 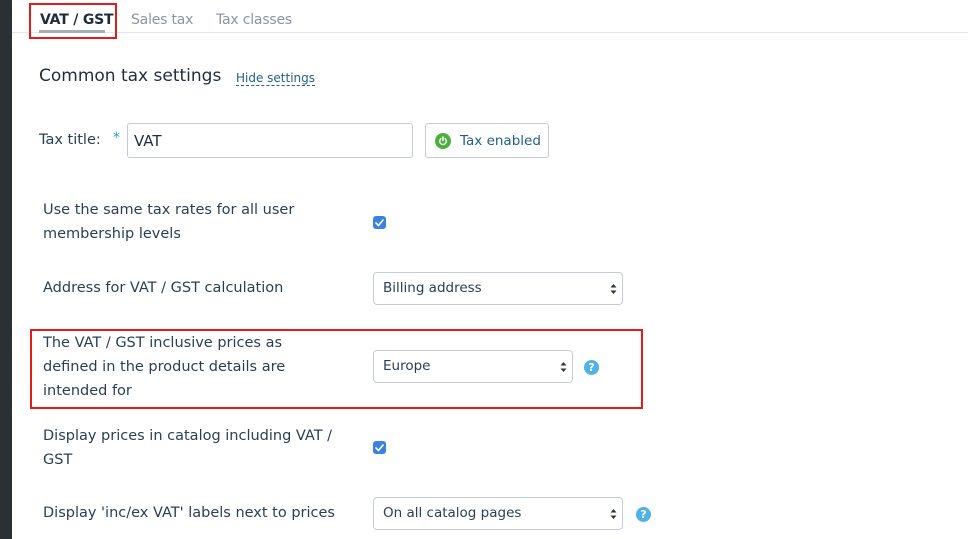 What do you see at coordinates (163, 288) in the screenshot?
I see `address-label: Address for VAT / GST calculation` at bounding box center [163, 288].